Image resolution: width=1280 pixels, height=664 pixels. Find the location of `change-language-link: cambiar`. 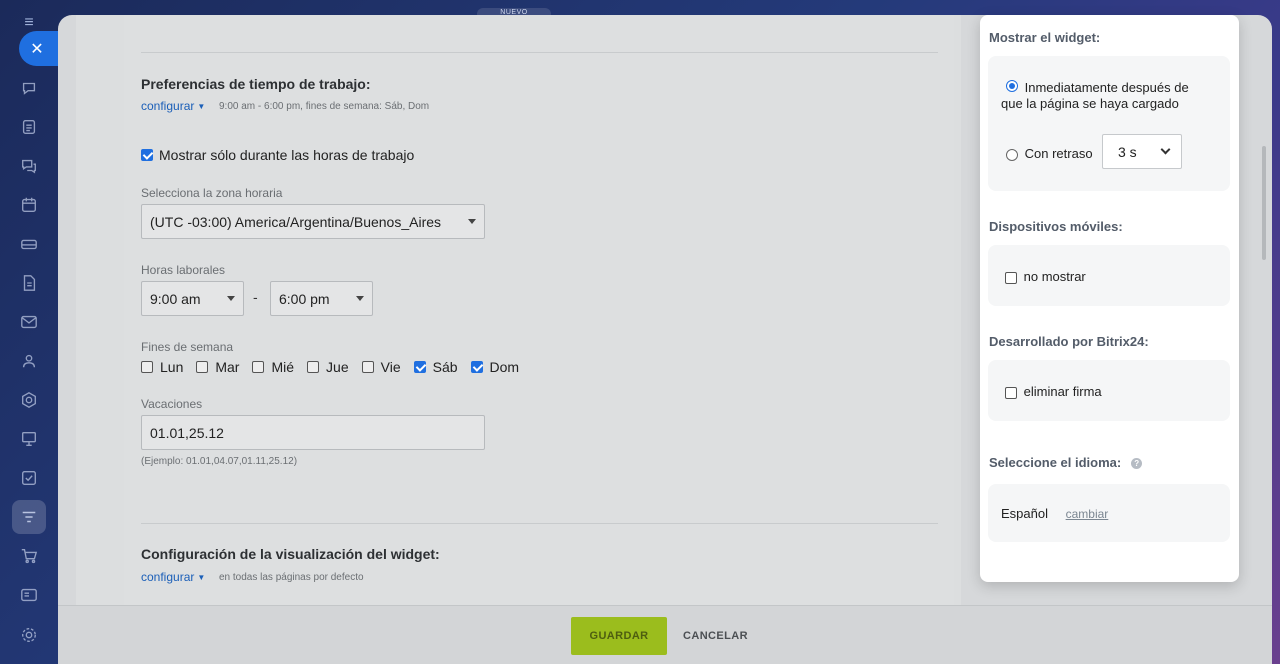

change-language-link: cambiar is located at coordinates (1087, 514).